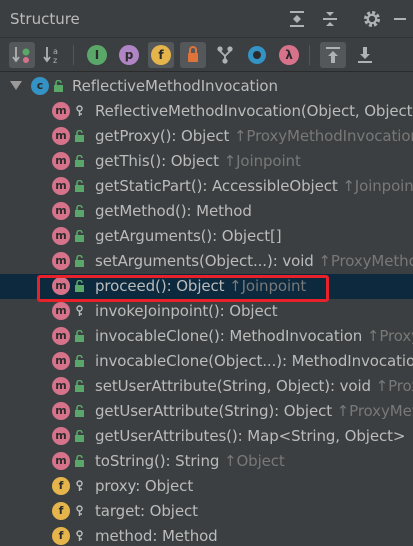 The image size is (413, 546). Describe the element at coordinates (297, 19) in the screenshot. I see `expand-all-icon` at that location.